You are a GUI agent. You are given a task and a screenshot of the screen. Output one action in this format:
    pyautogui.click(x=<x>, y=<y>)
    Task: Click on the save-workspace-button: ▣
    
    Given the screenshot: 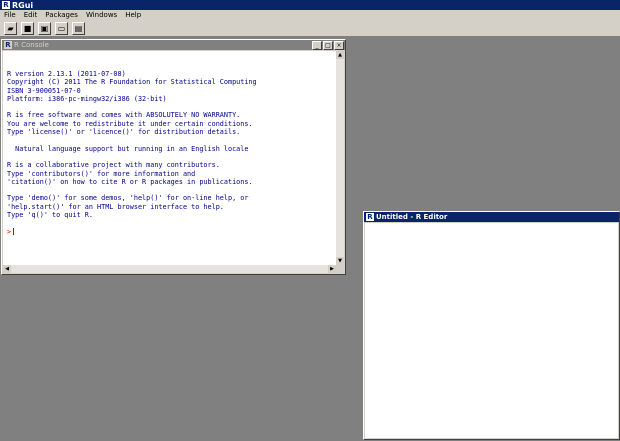 What is the action you would take?
    pyautogui.click(x=44, y=28)
    